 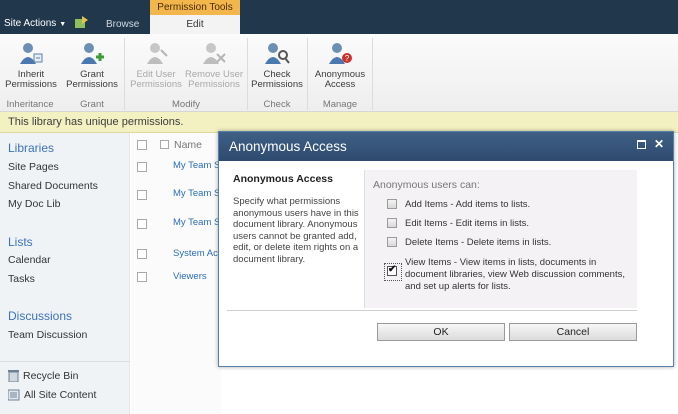 I want to click on tab-browse: Browse, so click(x=122, y=24).